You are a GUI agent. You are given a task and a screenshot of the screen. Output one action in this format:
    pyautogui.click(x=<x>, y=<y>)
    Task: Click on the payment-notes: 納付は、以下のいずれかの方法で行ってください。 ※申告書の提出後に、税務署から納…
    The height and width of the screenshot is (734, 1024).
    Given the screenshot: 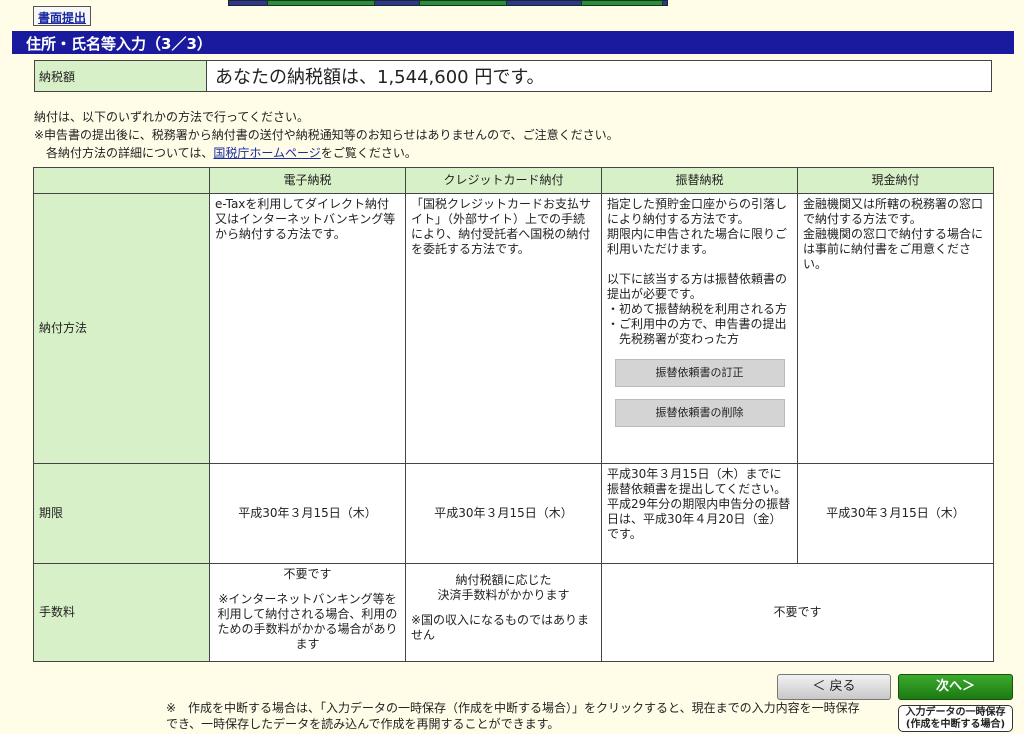 What is the action you would take?
    pyautogui.click(x=326, y=135)
    